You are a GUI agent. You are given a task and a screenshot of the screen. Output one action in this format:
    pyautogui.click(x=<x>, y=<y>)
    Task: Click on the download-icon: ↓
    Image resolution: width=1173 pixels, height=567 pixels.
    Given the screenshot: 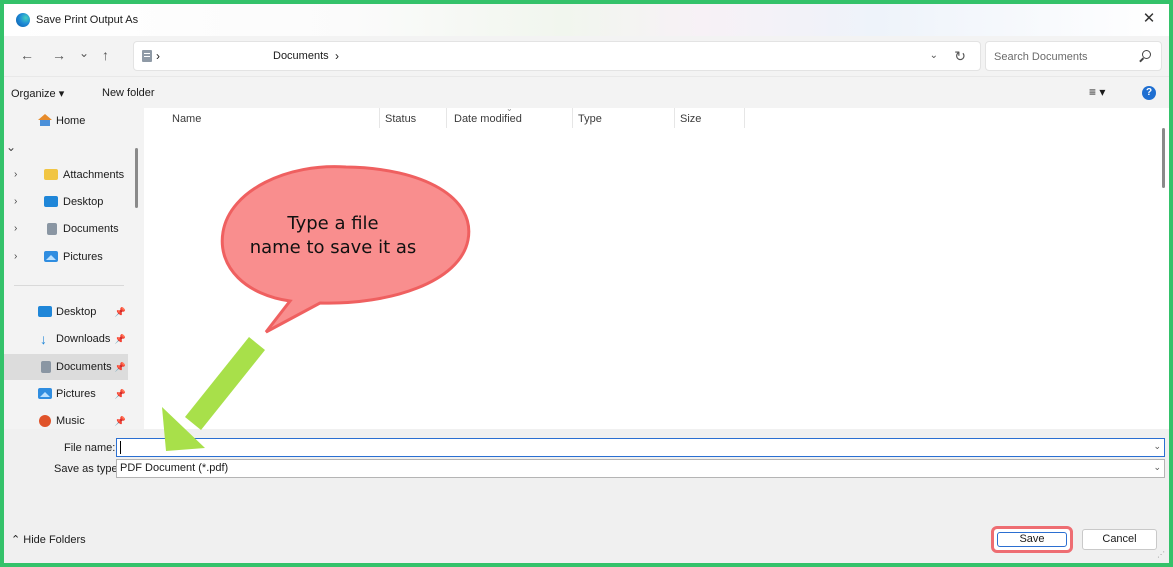 What is the action you would take?
    pyautogui.click(x=43, y=339)
    